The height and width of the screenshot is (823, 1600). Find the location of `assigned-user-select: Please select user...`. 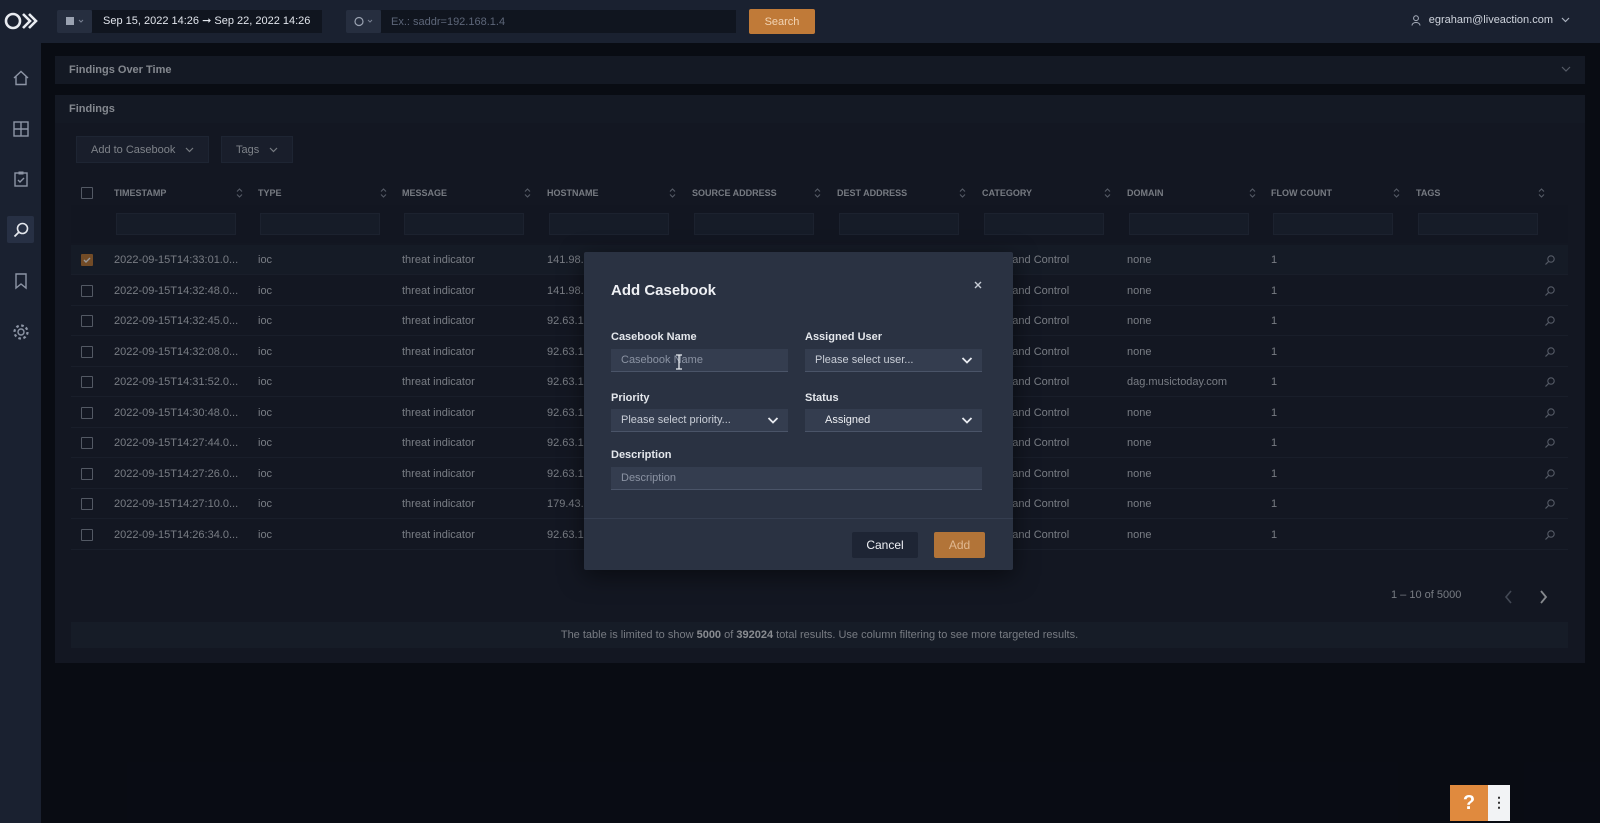

assigned-user-select: Please select user... is located at coordinates (893, 360).